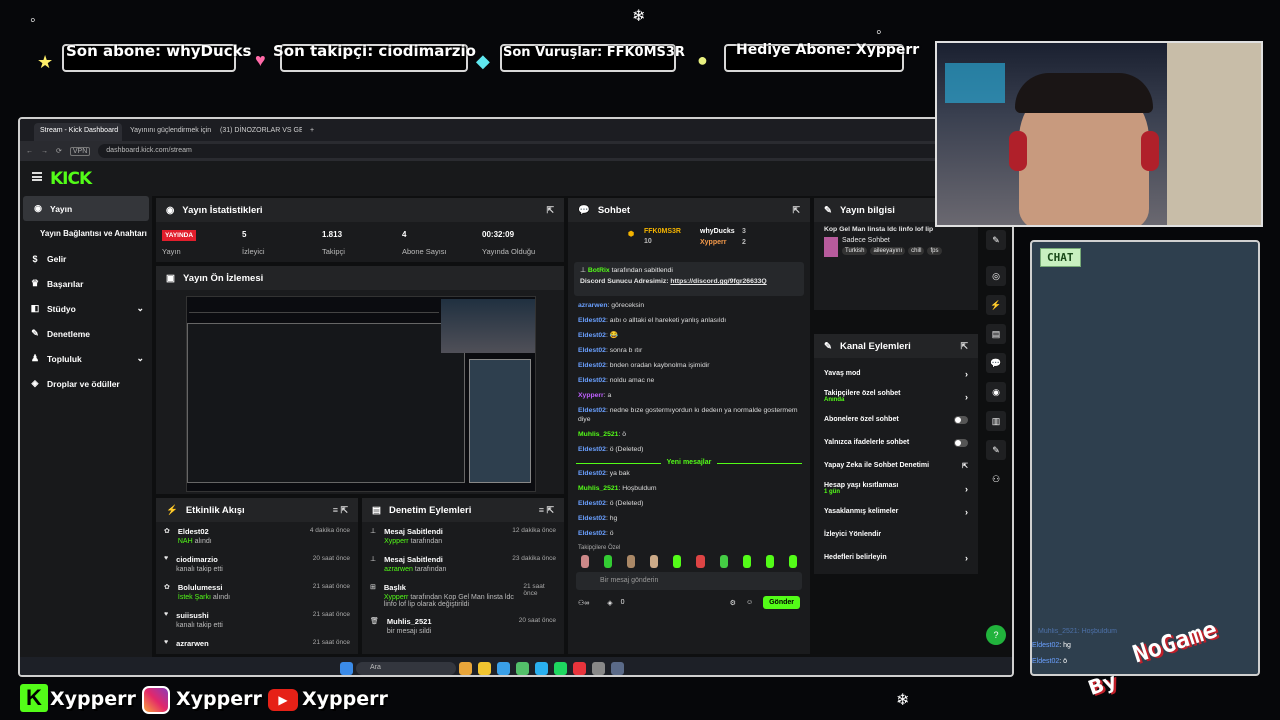 This screenshot has width=1280, height=720. Describe the element at coordinates (594, 52) in the screenshot. I see `last-hit-text: Son Vuruşlar: FFK0MS3R` at that location.